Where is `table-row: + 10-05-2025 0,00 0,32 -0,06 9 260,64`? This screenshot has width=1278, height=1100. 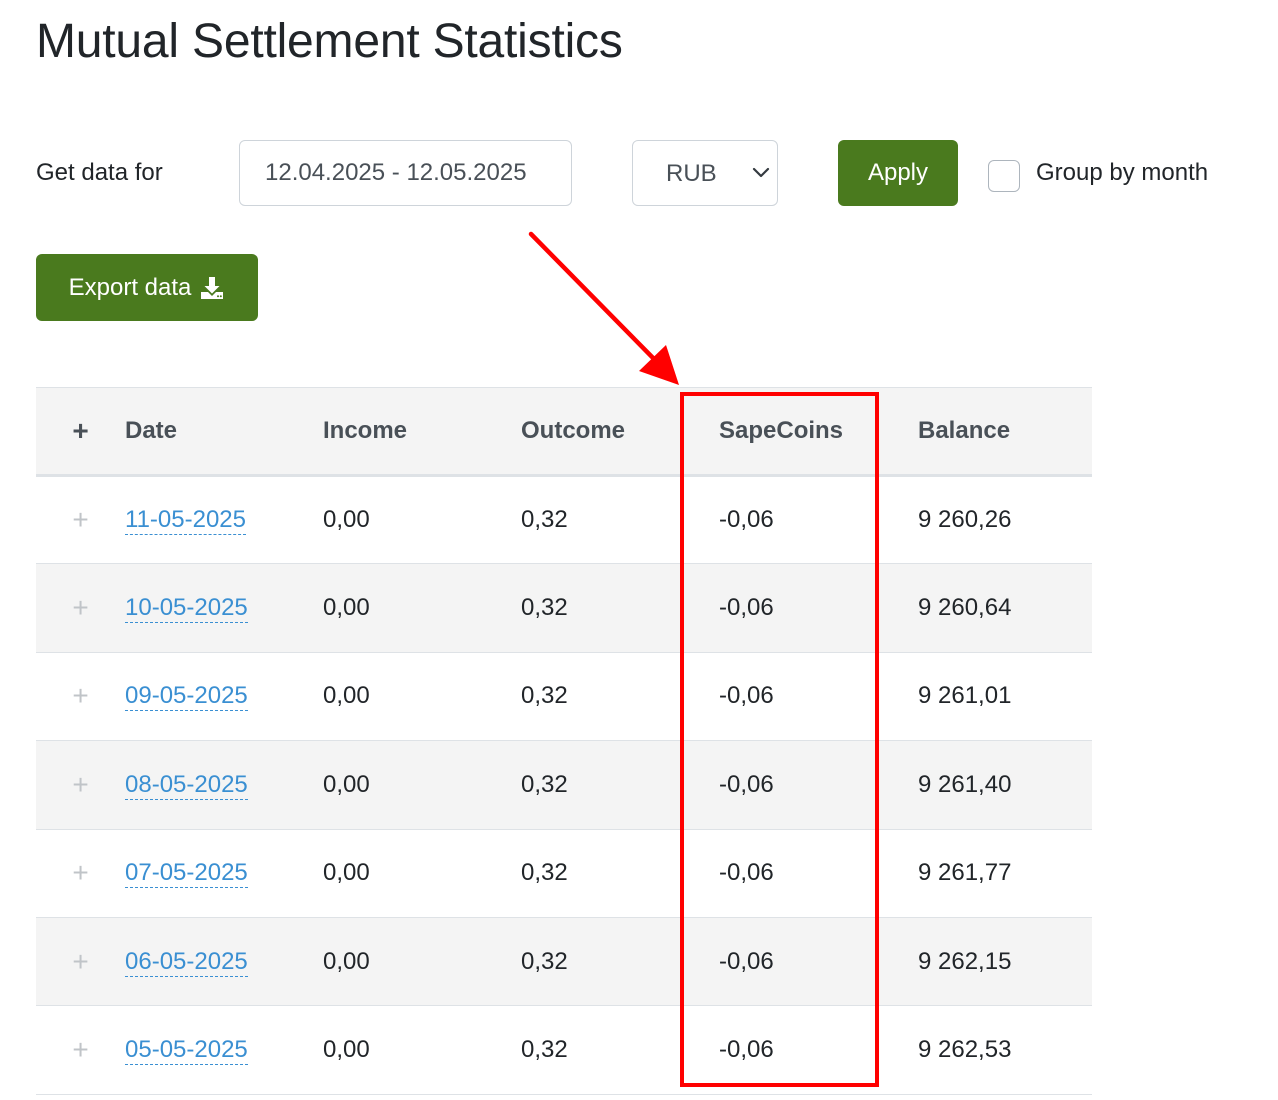 table-row: + 10-05-2025 0,00 0,32 -0,06 9 260,64 is located at coordinates (564, 608).